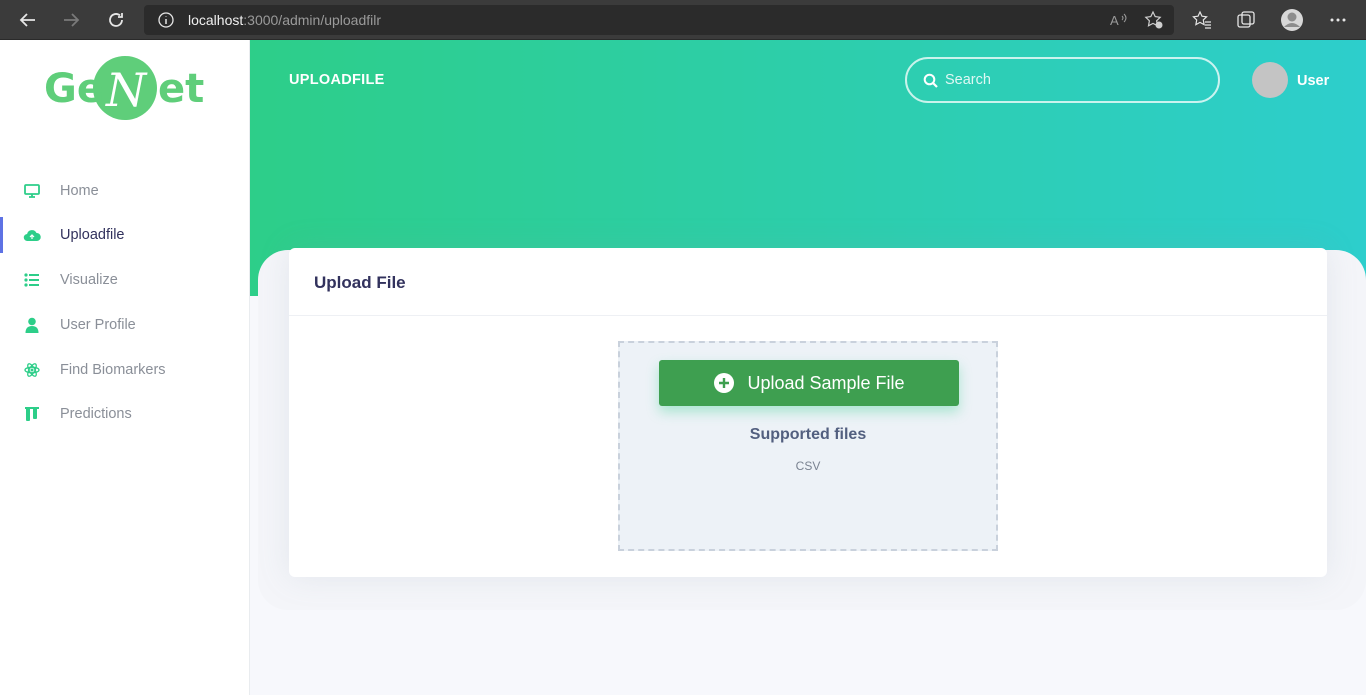 The height and width of the screenshot is (695, 1366). What do you see at coordinates (808, 282) in the screenshot?
I see `card-header: Upload File` at bounding box center [808, 282].